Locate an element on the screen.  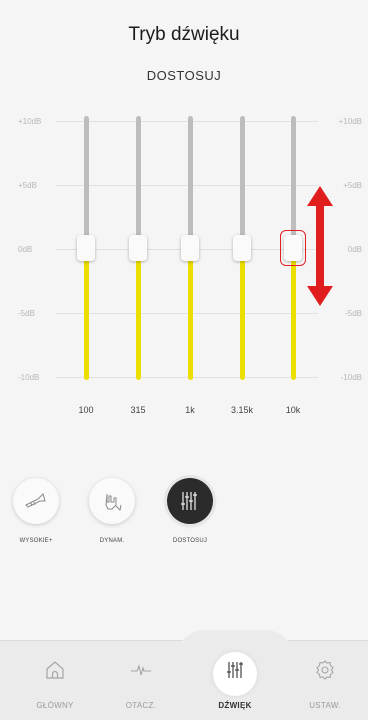
db-label-minus10-left: -10dB is located at coordinates (29, 377).